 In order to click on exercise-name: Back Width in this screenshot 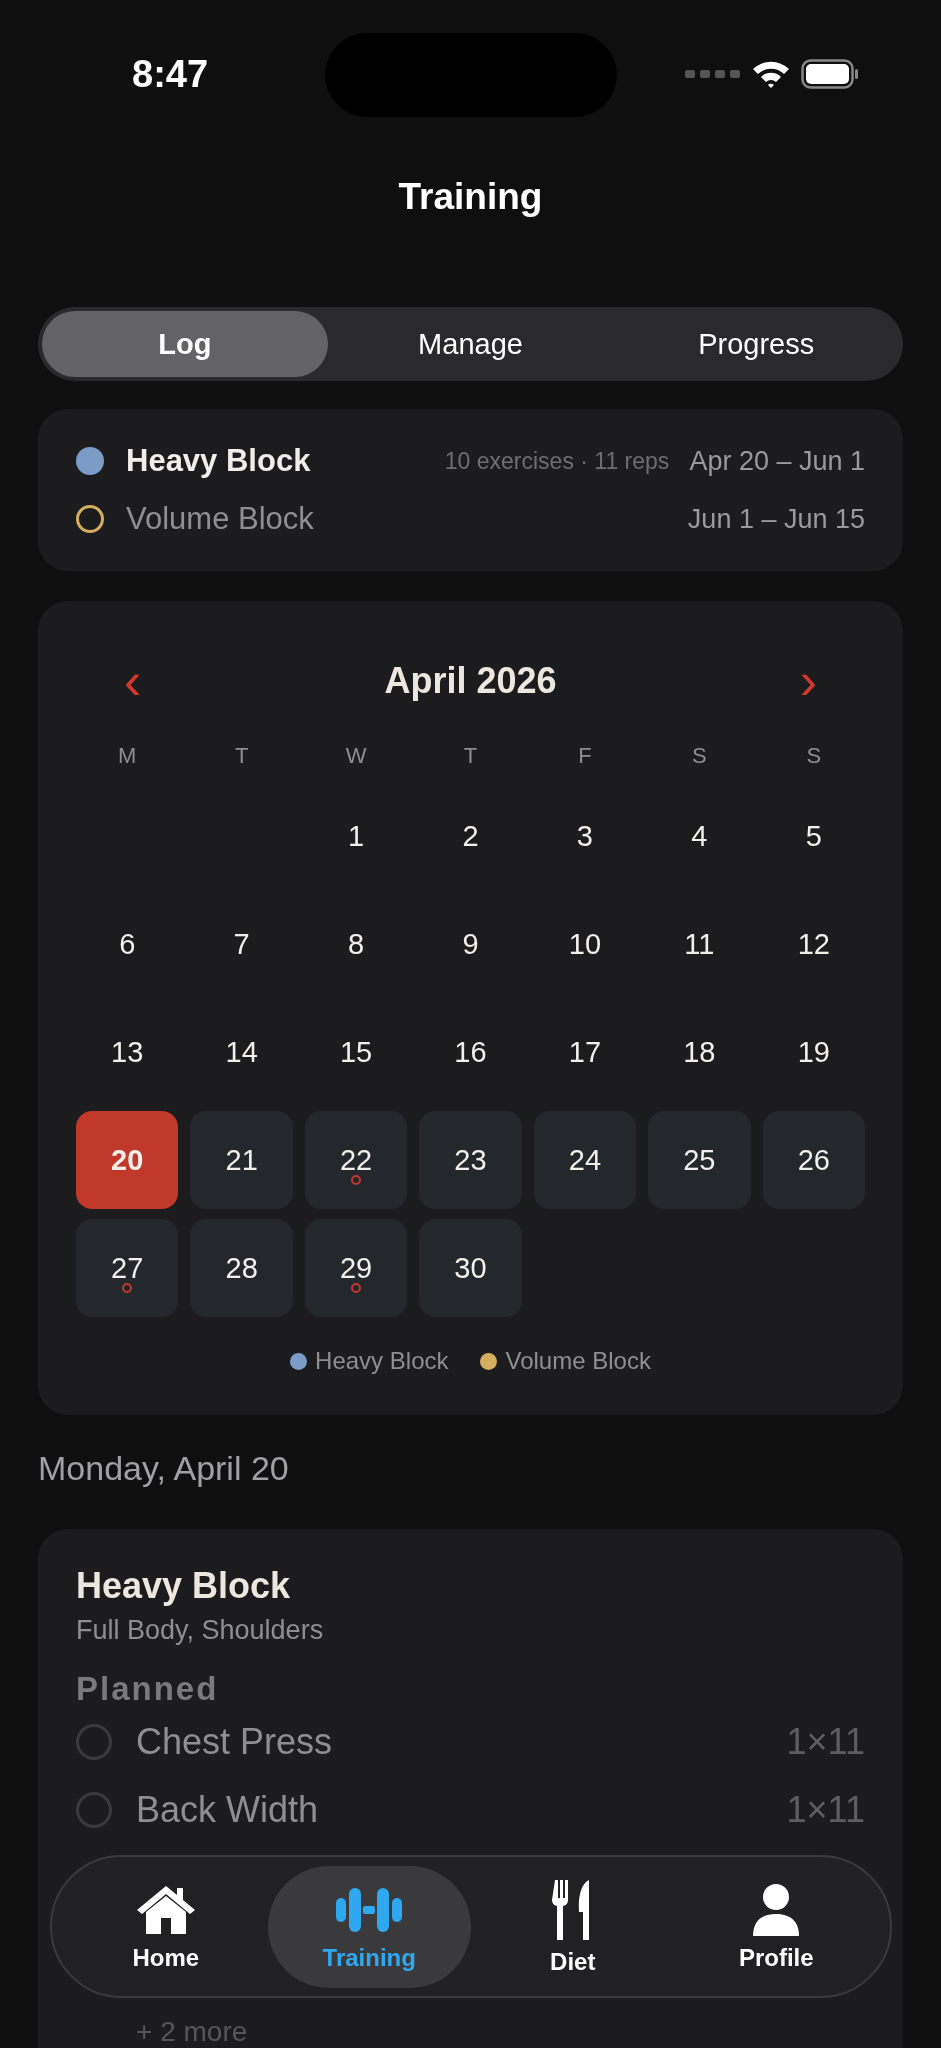, I will do `click(227, 1810)`.